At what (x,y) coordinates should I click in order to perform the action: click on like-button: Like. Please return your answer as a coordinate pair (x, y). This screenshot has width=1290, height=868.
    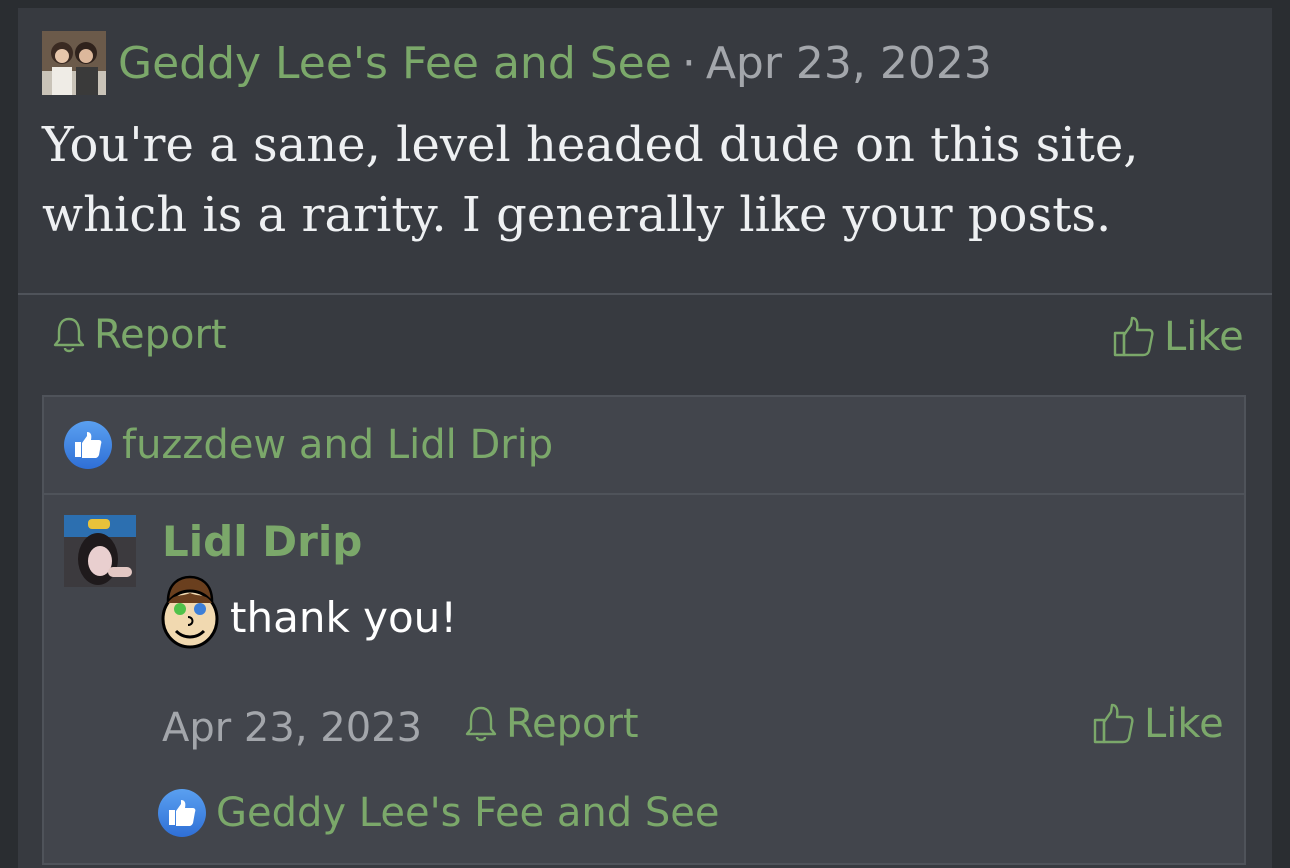
    Looking at the image, I should click on (1178, 337).